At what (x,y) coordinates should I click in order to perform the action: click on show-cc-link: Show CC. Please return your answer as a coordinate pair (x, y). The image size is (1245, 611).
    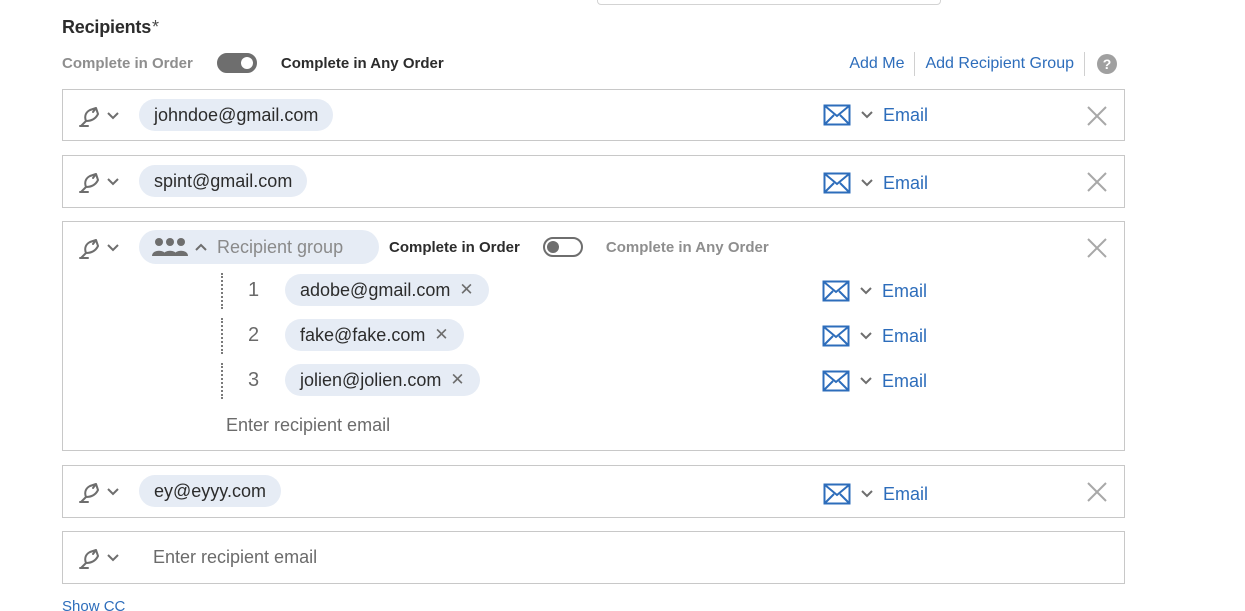
    Looking at the image, I should click on (93, 604).